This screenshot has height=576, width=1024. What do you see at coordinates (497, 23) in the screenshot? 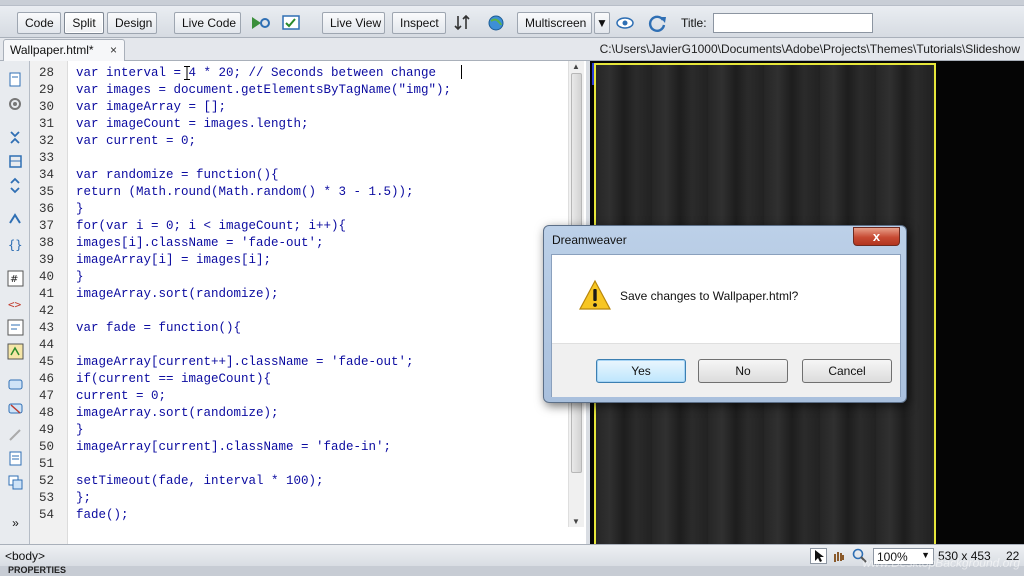
I see `preview-in-browser-globe-icon` at bounding box center [497, 23].